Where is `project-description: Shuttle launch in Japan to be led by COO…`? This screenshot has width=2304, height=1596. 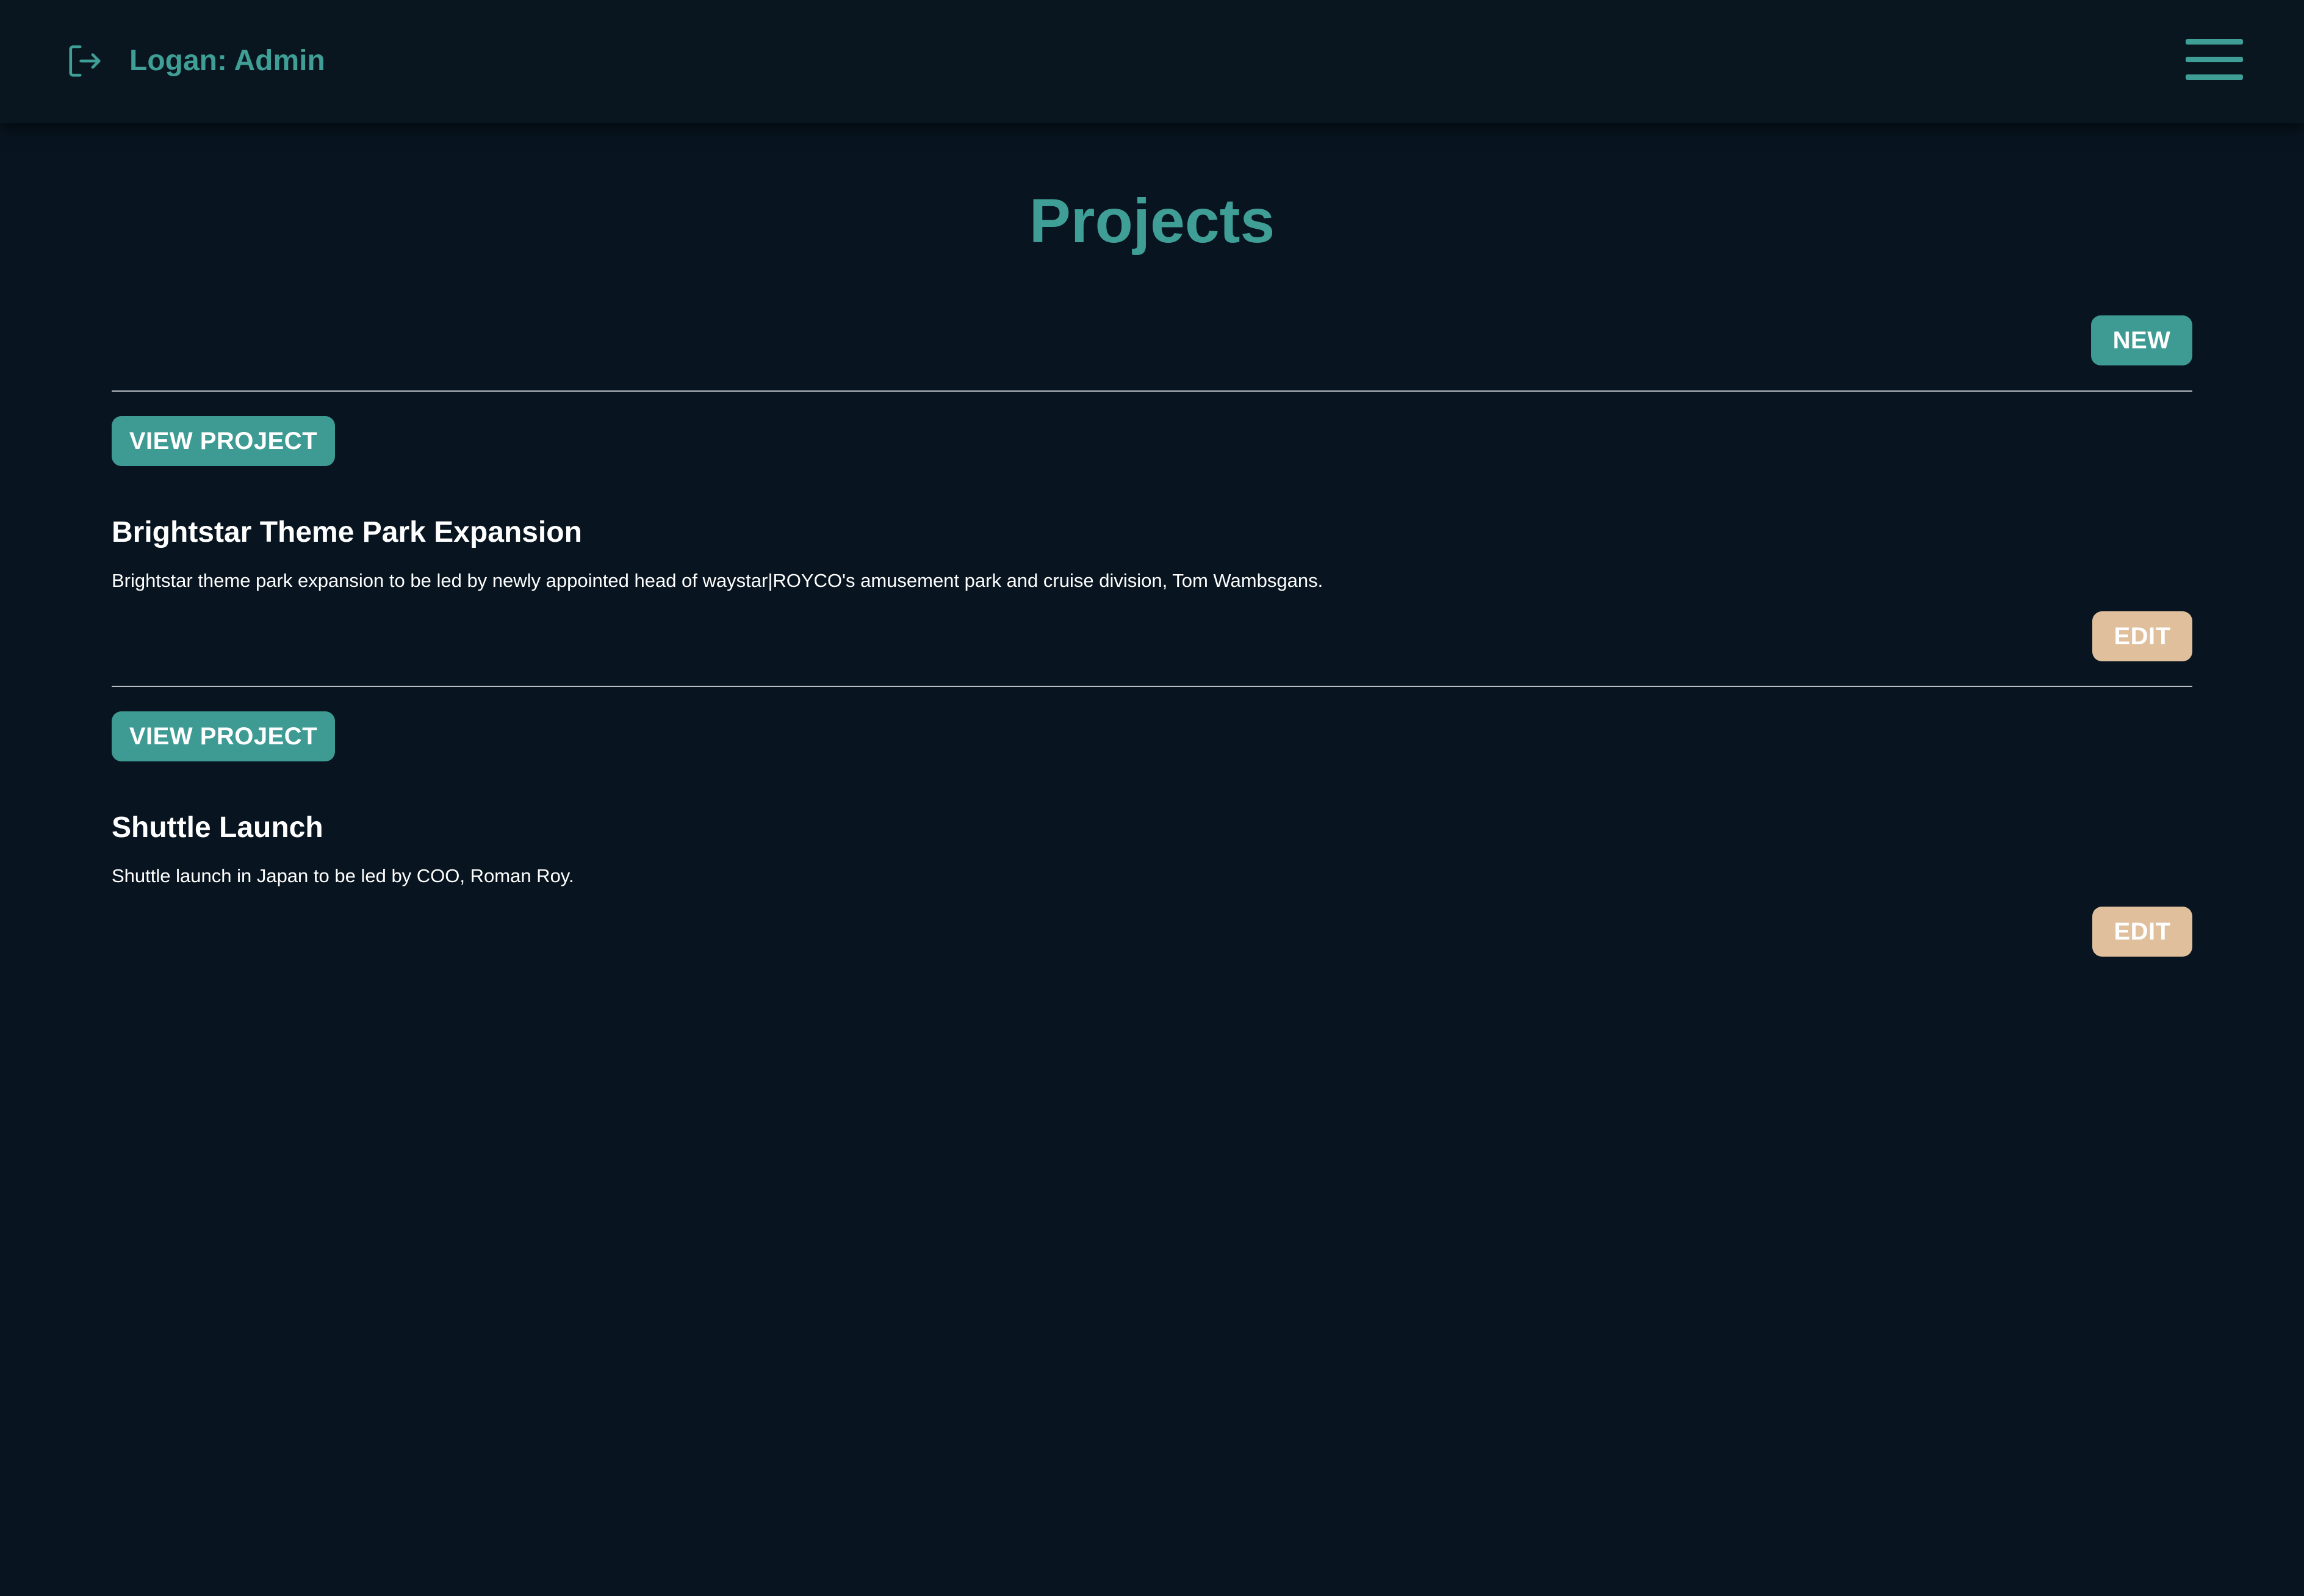 project-description: Shuttle launch in Japan to be led by COO… is located at coordinates (343, 875).